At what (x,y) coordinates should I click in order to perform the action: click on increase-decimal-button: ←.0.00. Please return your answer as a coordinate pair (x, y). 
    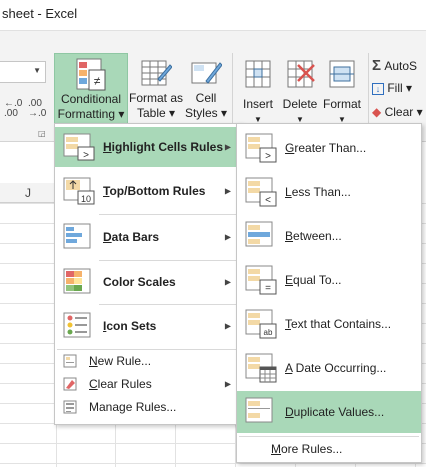
    Looking at the image, I should click on (13, 109).